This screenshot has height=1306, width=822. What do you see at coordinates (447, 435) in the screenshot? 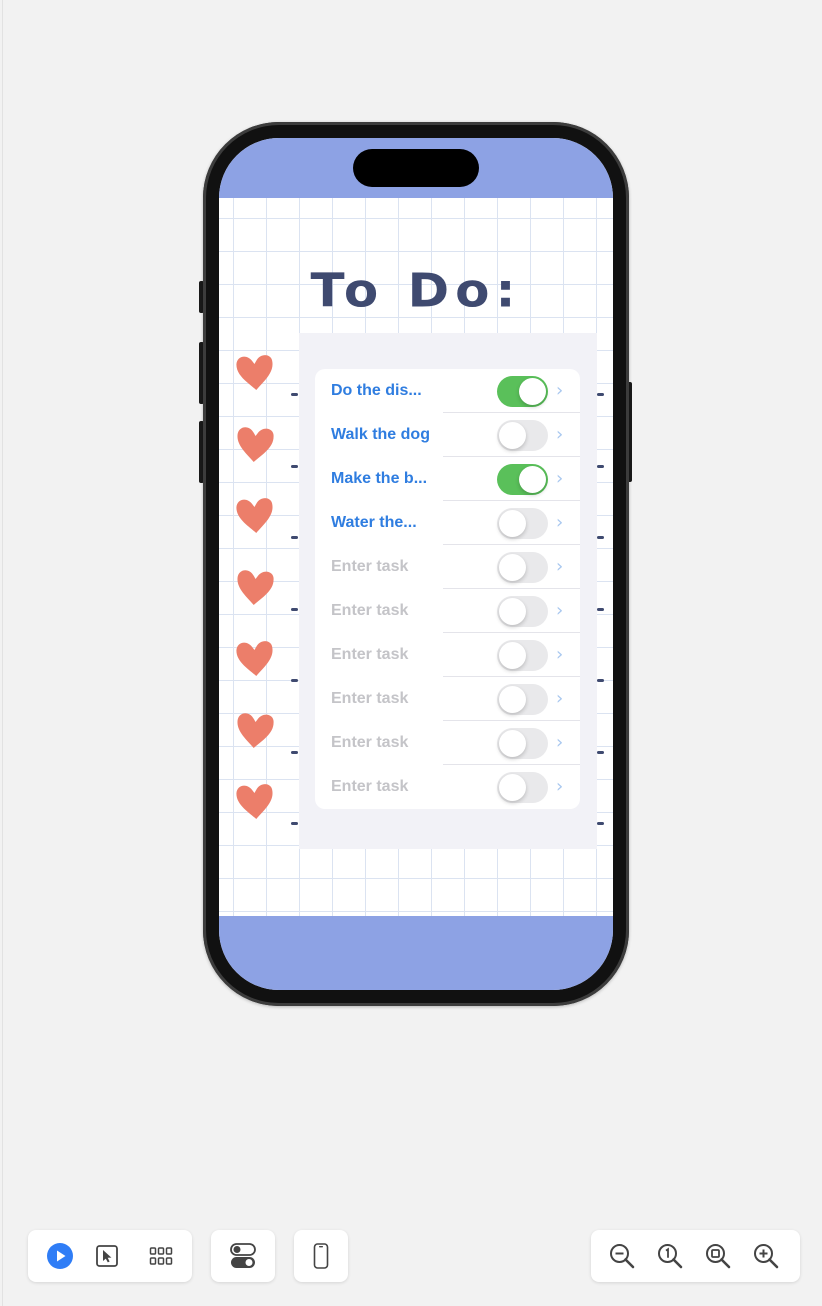
I see `task-row: Walk the dog ›` at bounding box center [447, 435].